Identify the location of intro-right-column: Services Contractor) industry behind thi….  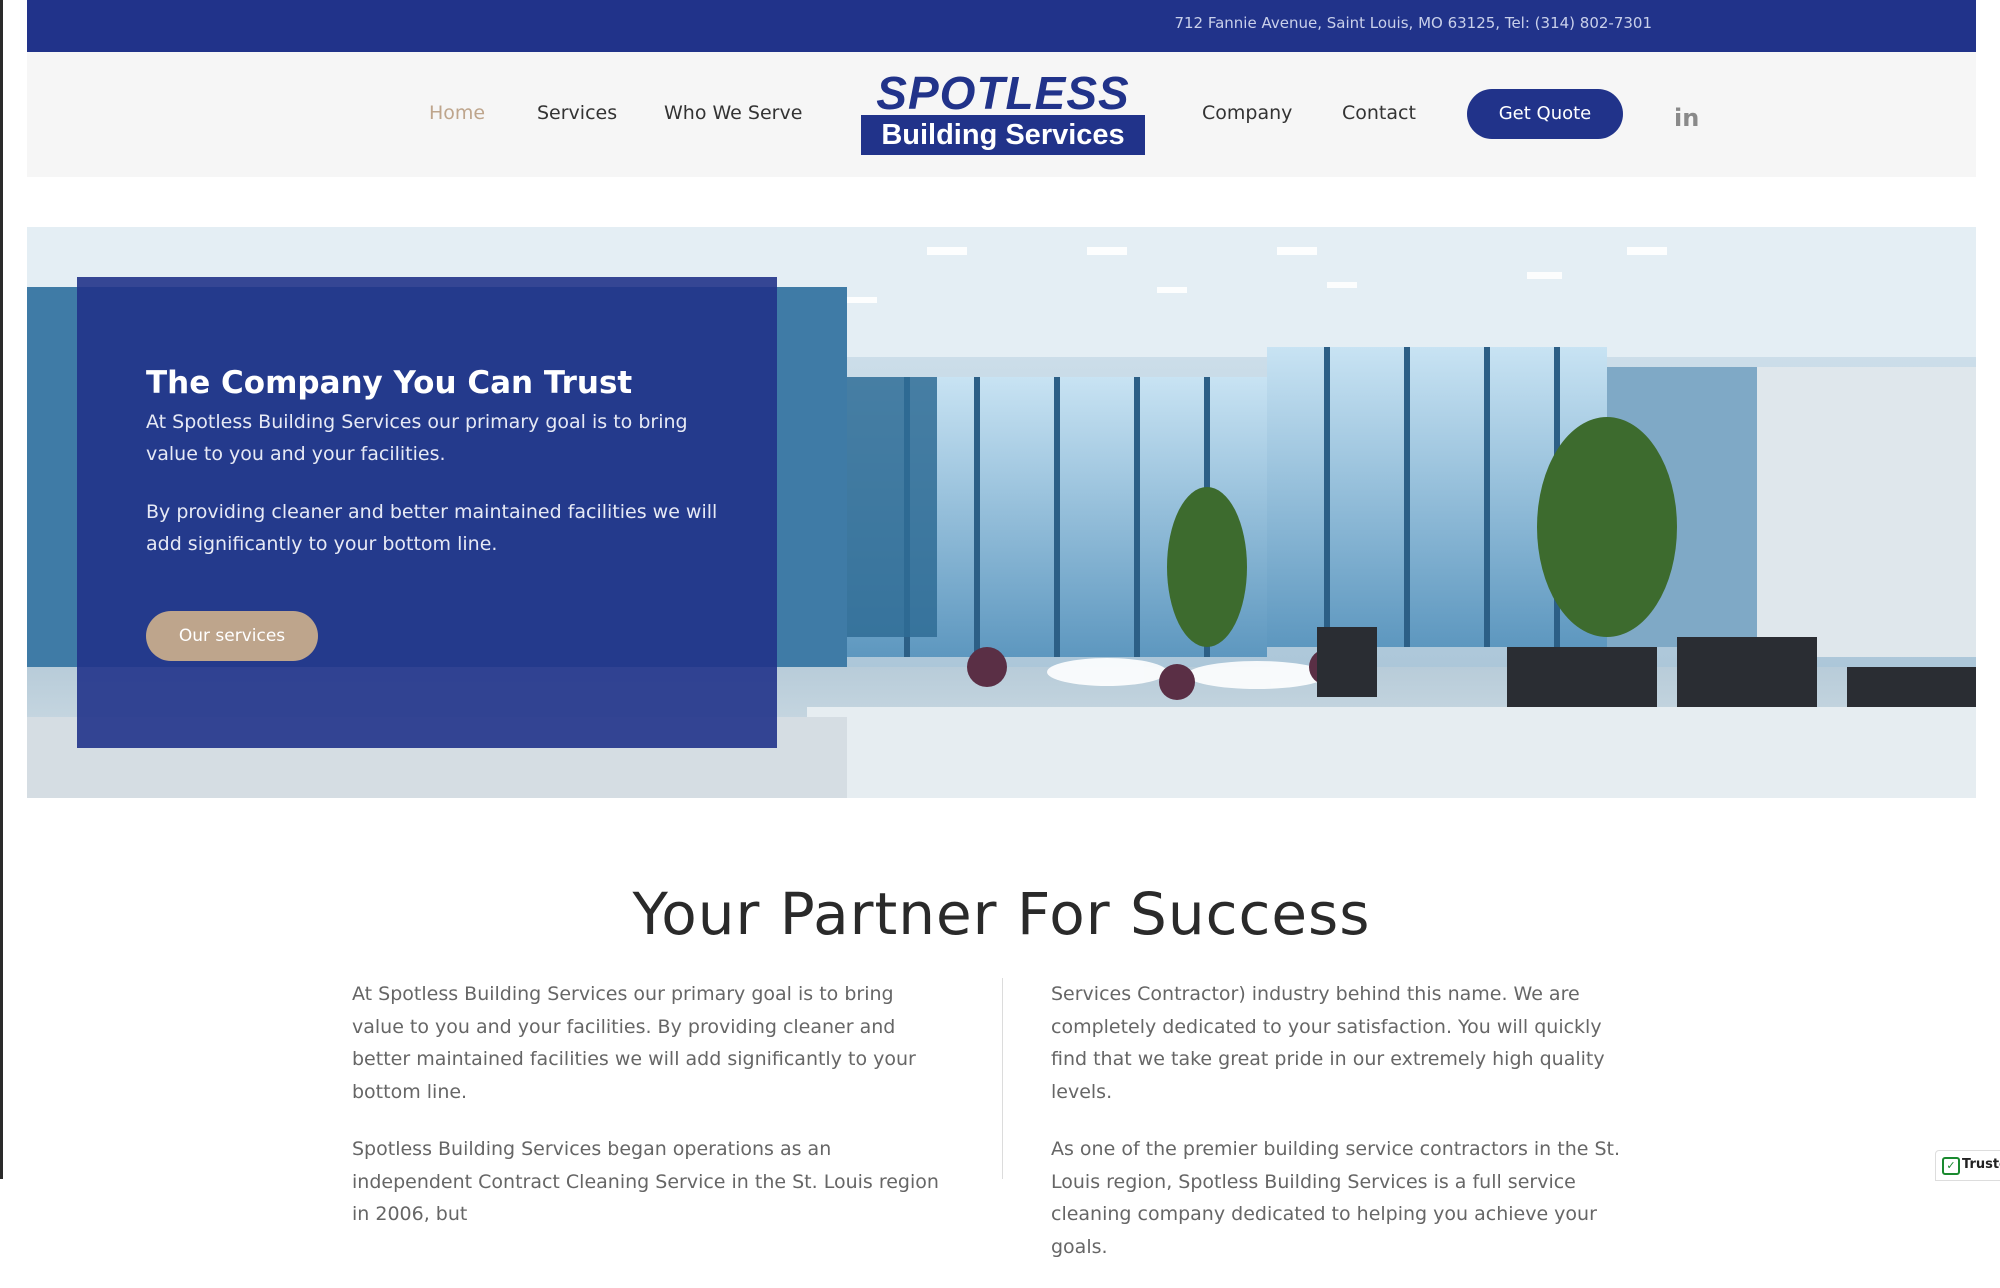
(1346, 1133).